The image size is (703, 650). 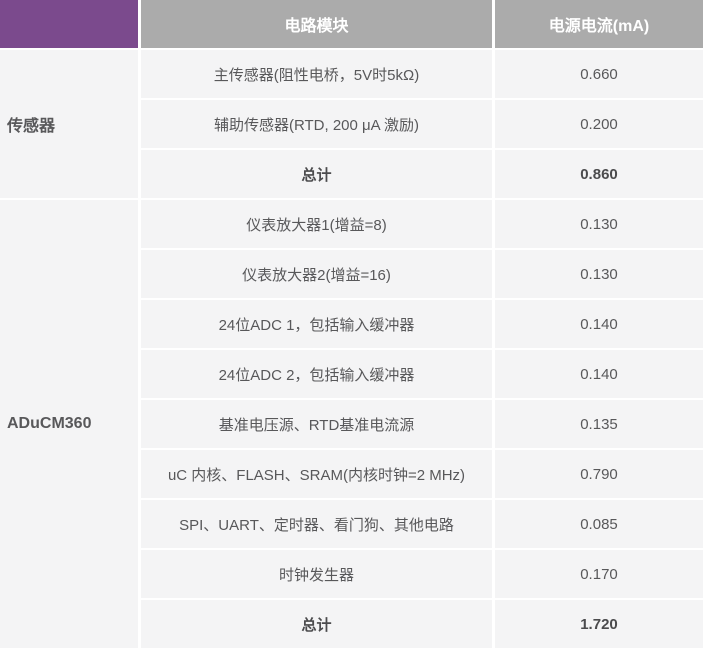 What do you see at coordinates (599, 574) in the screenshot?
I see `cell-current: 0.170` at bounding box center [599, 574].